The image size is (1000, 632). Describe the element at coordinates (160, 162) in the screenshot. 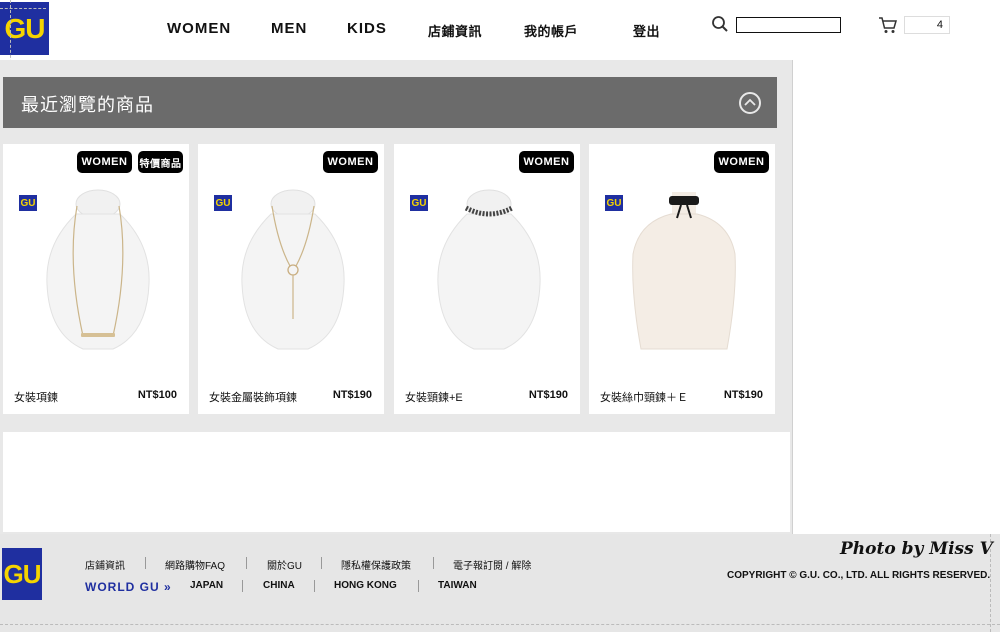

I see `badge-sale: 特價商品` at that location.